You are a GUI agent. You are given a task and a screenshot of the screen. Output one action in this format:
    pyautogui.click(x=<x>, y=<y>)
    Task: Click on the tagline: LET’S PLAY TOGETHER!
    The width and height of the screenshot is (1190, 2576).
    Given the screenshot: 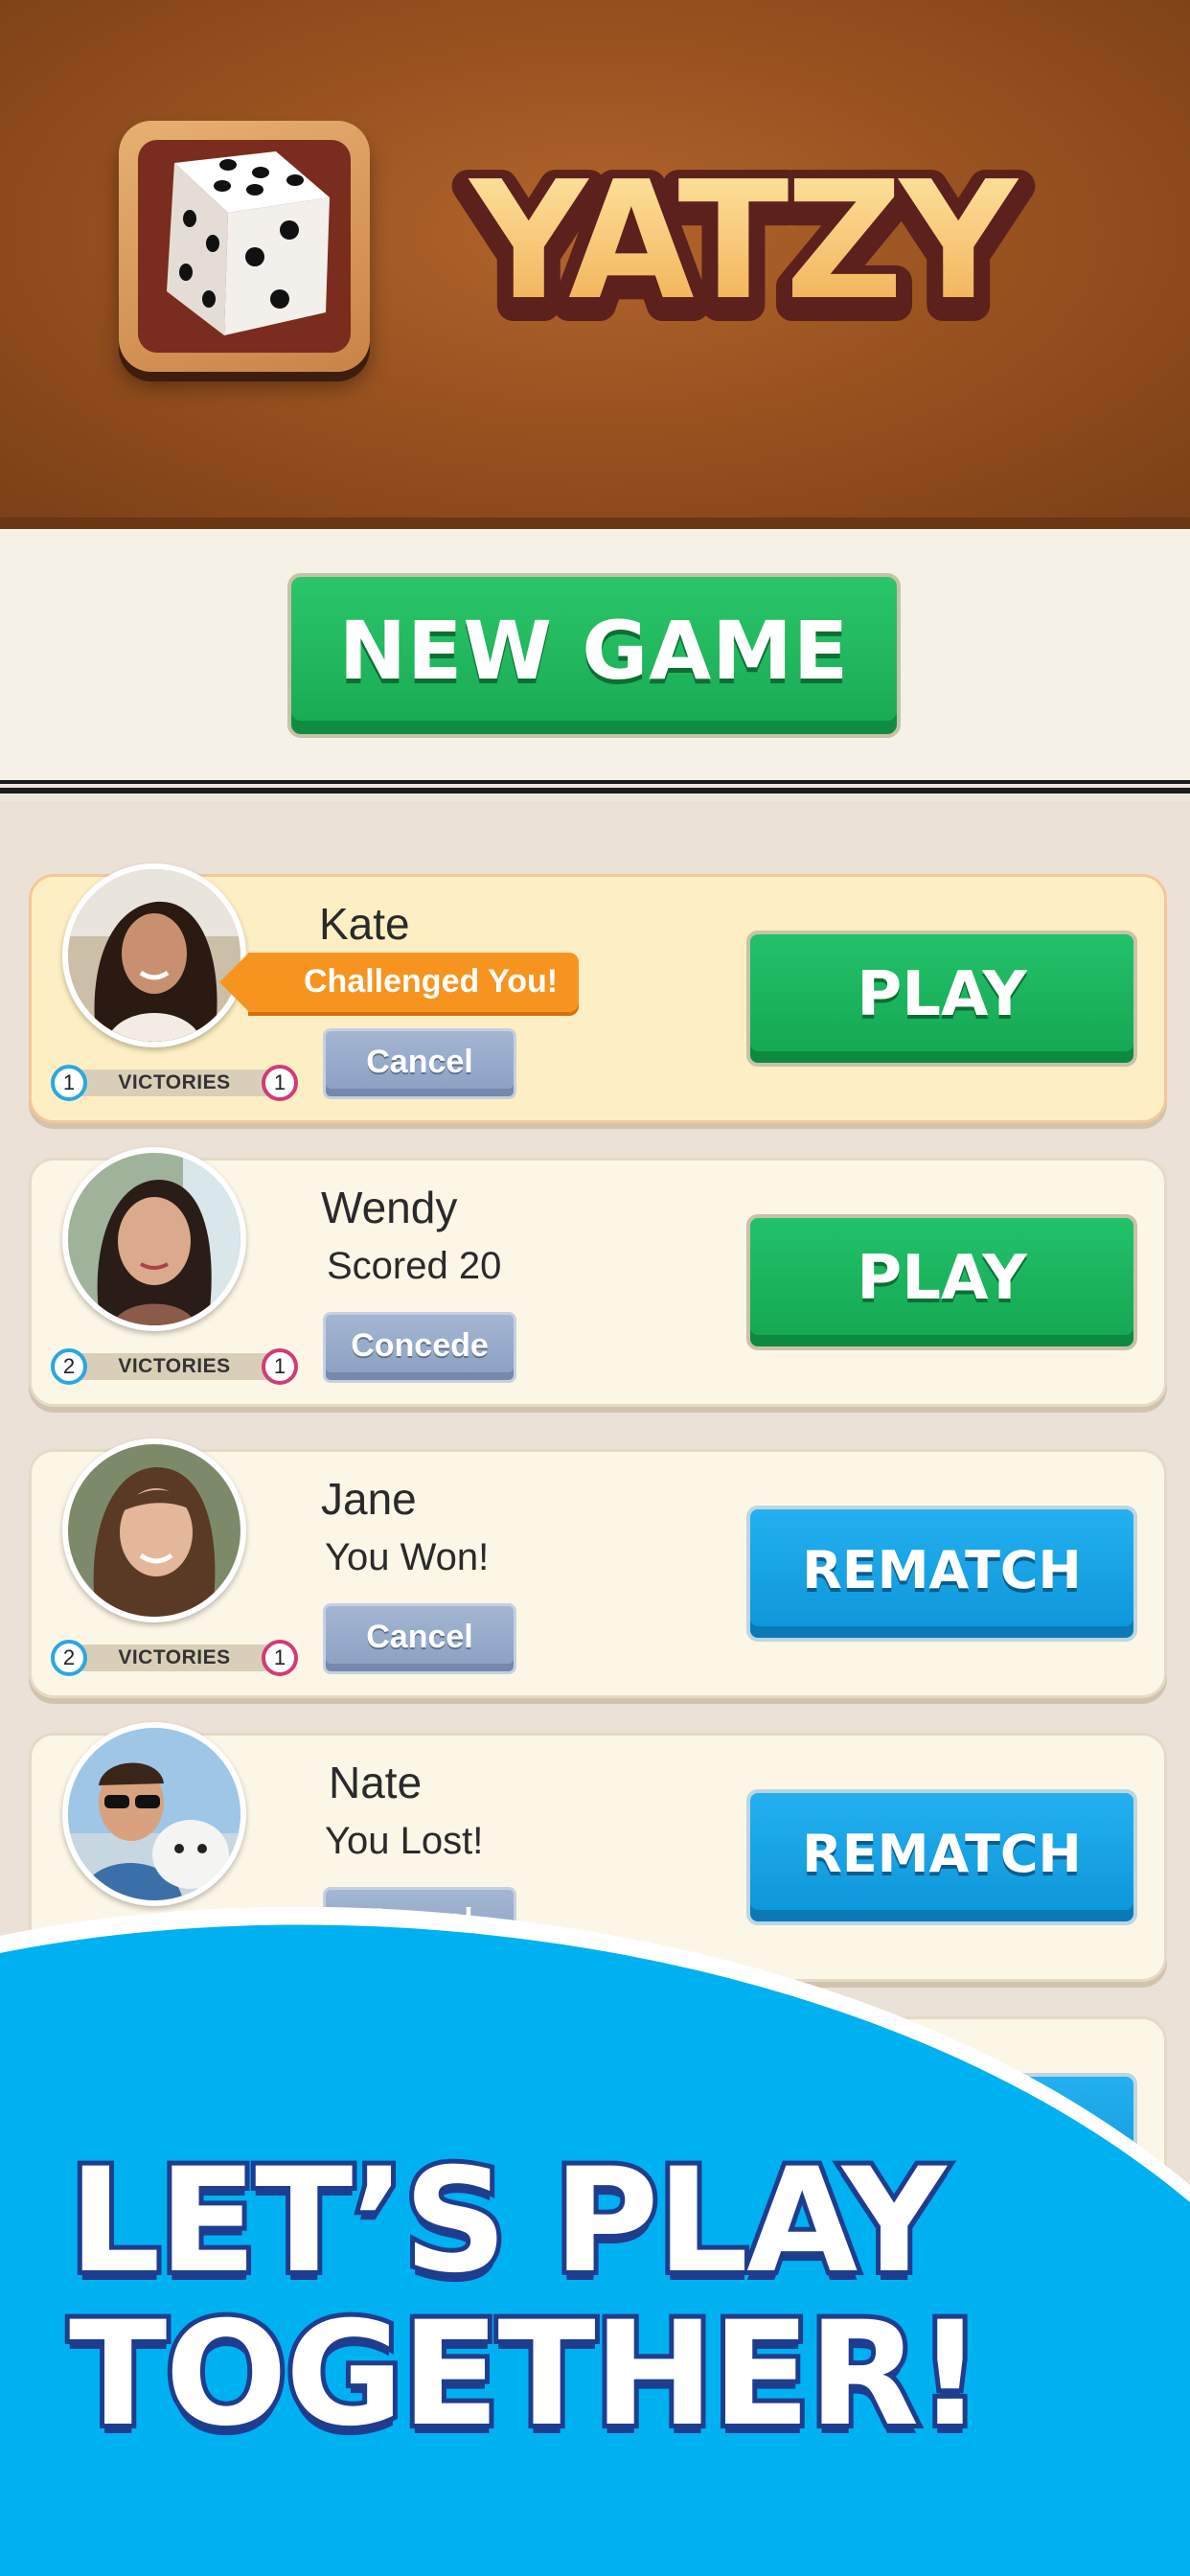 What is the action you would take?
    pyautogui.click(x=526, y=2298)
    